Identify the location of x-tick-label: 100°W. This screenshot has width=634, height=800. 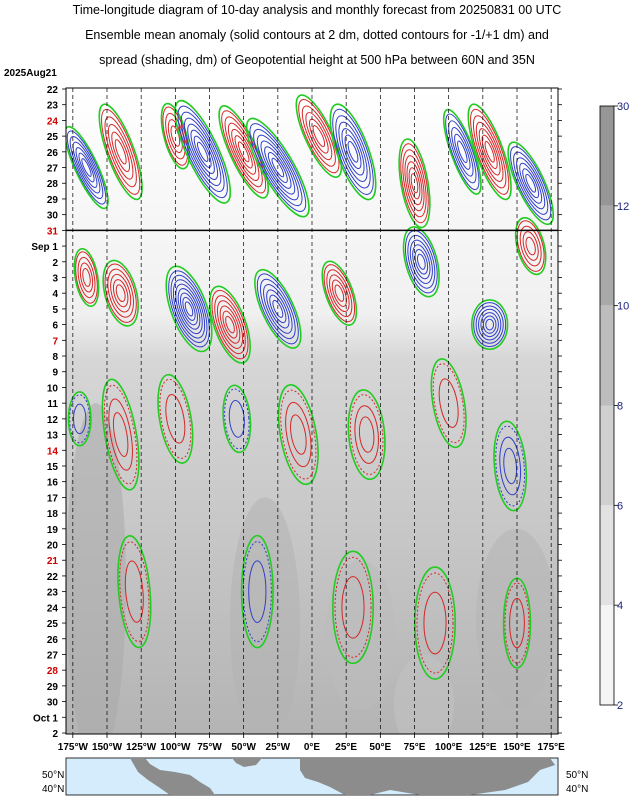
(175, 747).